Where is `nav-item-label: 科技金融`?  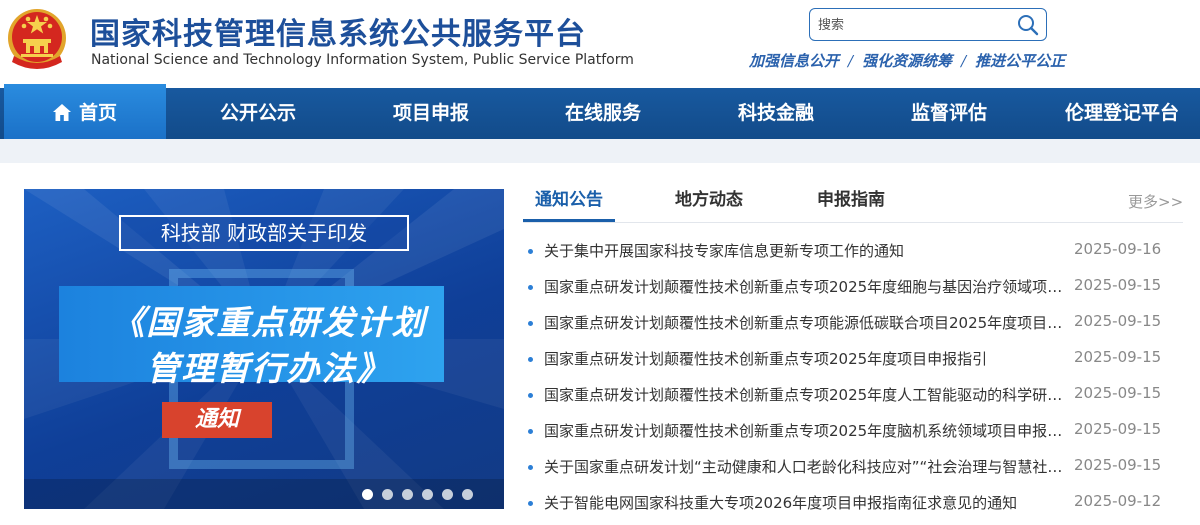
nav-item-label: 科技金融 is located at coordinates (775, 113).